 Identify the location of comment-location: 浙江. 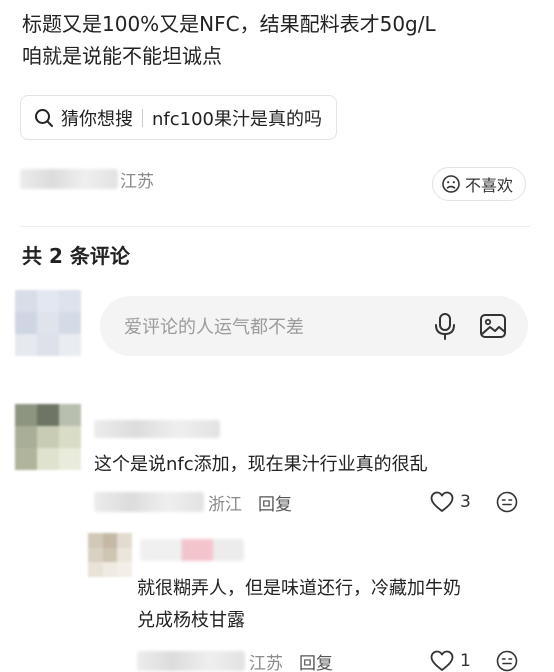
(225, 504).